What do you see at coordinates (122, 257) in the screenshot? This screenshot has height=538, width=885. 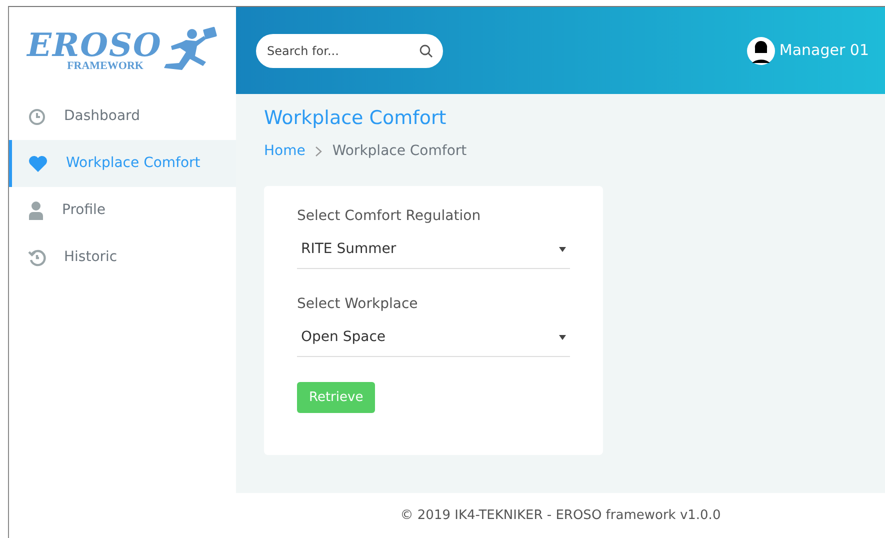 I see `sidebar-item: Historic` at bounding box center [122, 257].